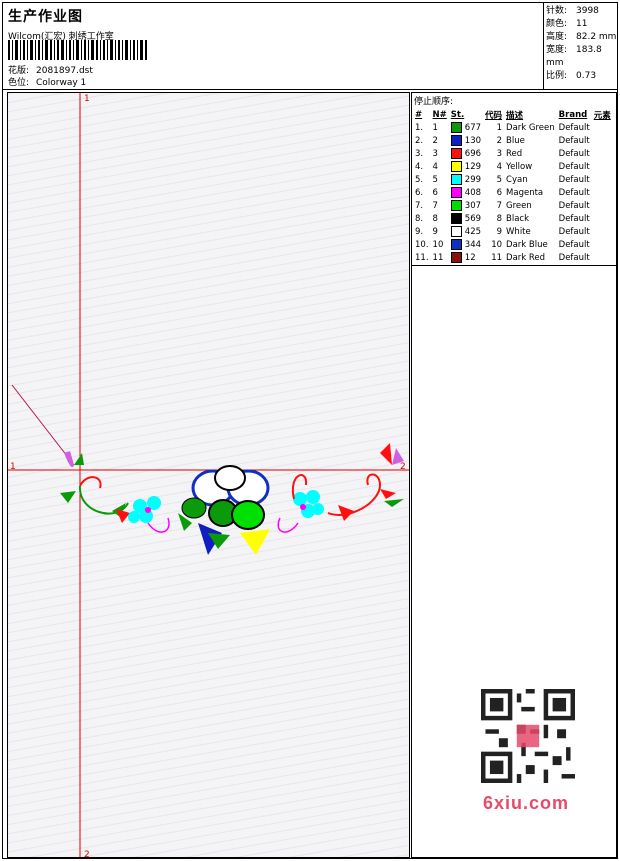 The height and width of the screenshot is (861, 620). What do you see at coordinates (435, 192) in the screenshot?
I see `needle-number: 6` at bounding box center [435, 192].